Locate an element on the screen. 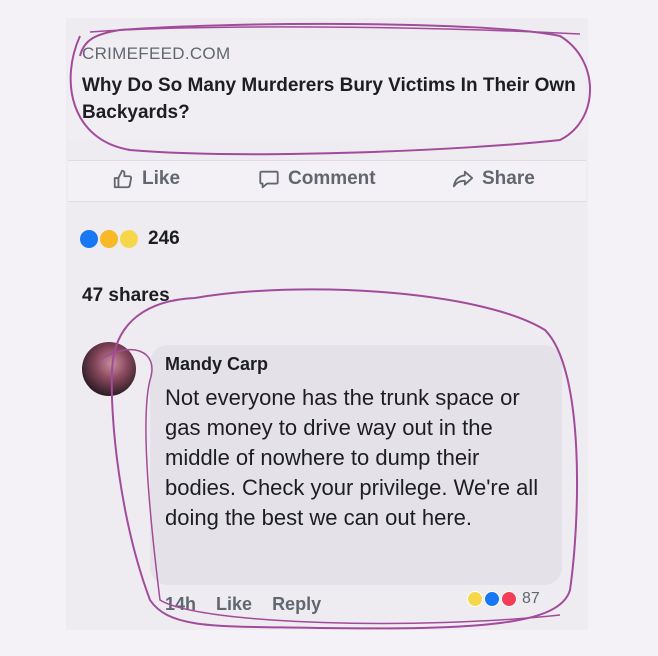 Image resolution: width=658 pixels, height=656 pixels. love-reaction-icon is located at coordinates (509, 599).